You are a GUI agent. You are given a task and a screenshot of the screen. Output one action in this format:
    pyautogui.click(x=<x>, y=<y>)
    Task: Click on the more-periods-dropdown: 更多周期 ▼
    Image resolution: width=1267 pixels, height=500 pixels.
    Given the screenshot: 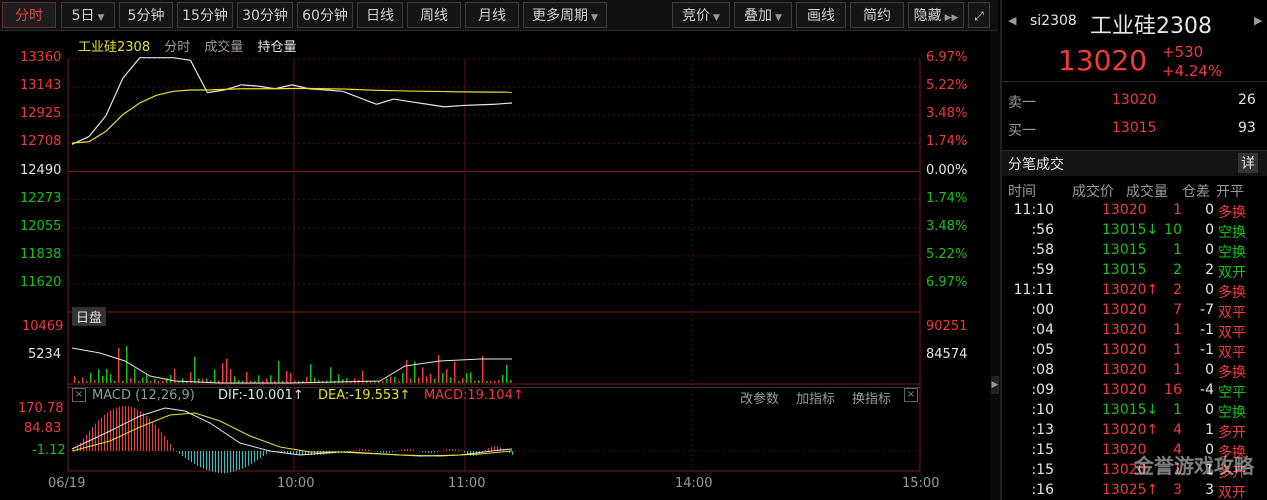 What is the action you would take?
    pyautogui.click(x=565, y=15)
    